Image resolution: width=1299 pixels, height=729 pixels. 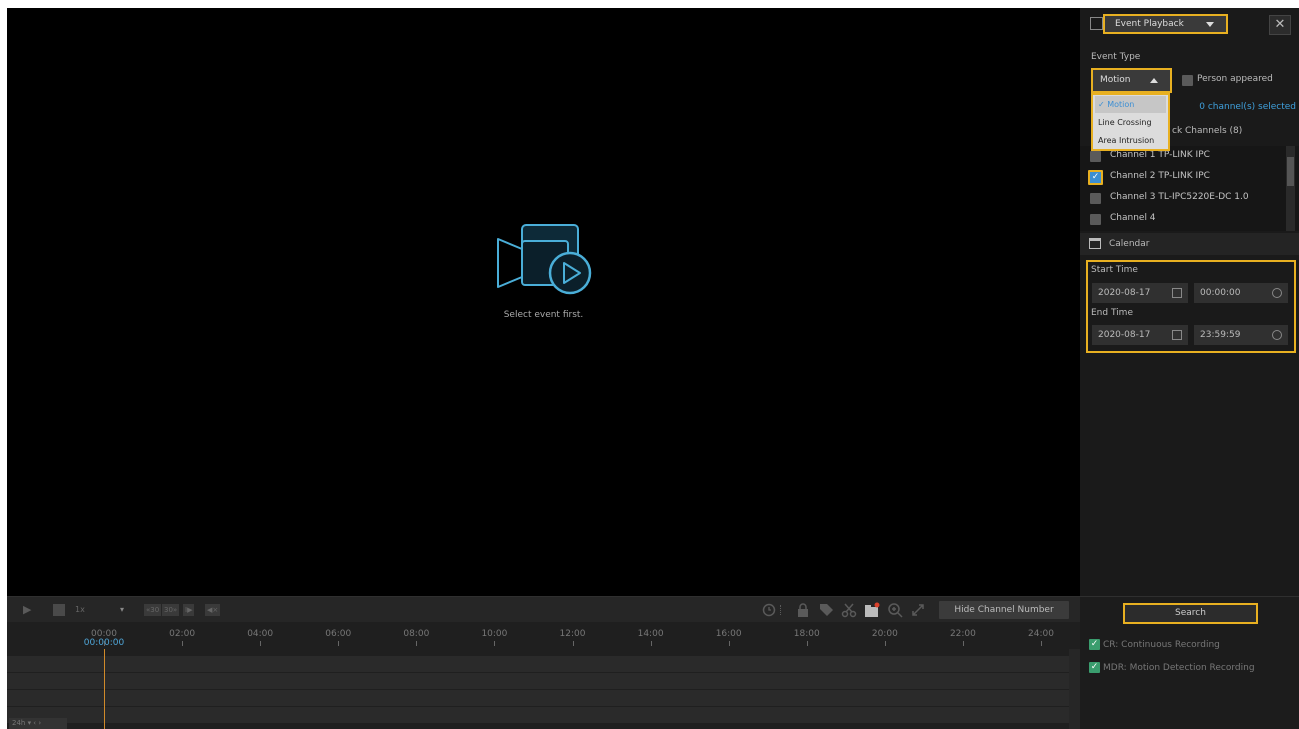 What do you see at coordinates (1116, 57) in the screenshot?
I see `event-type-label: Event Type` at bounding box center [1116, 57].